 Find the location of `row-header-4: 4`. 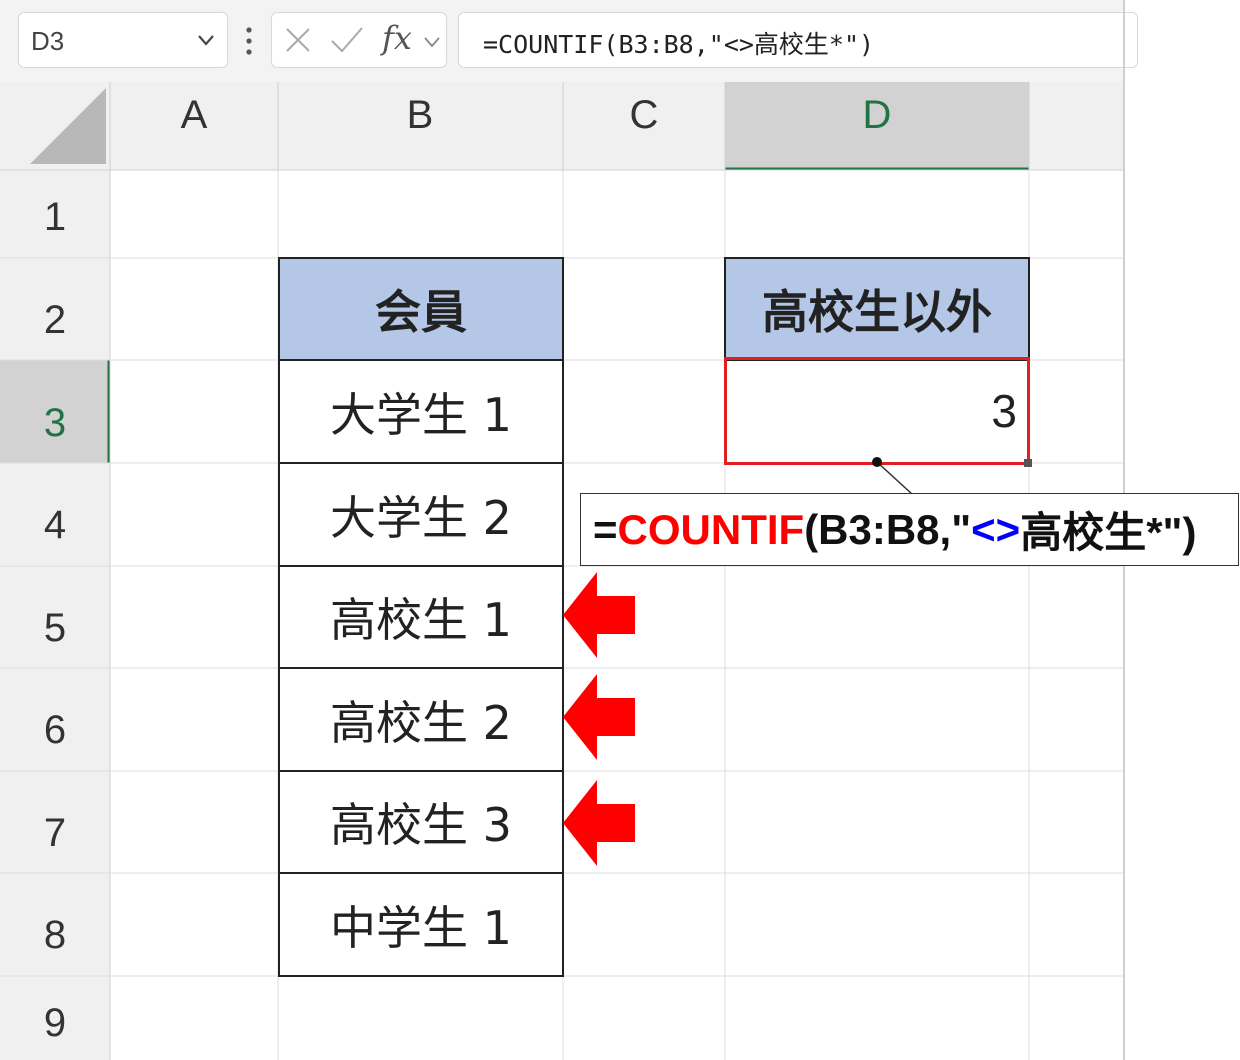

row-header-4: 4 is located at coordinates (55, 525).